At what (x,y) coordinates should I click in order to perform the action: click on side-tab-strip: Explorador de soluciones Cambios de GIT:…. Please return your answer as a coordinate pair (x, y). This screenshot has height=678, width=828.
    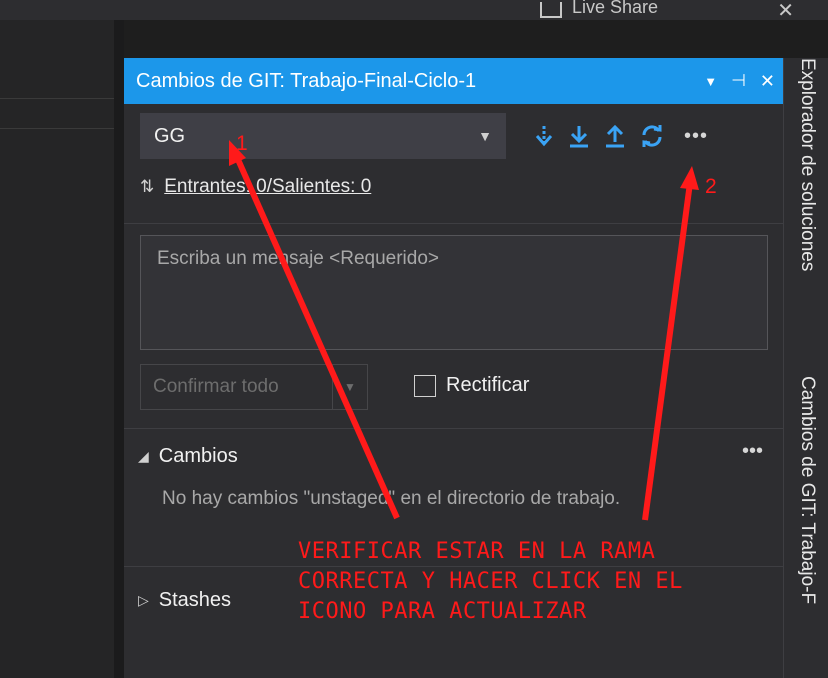
    Looking at the image, I should click on (805, 368).